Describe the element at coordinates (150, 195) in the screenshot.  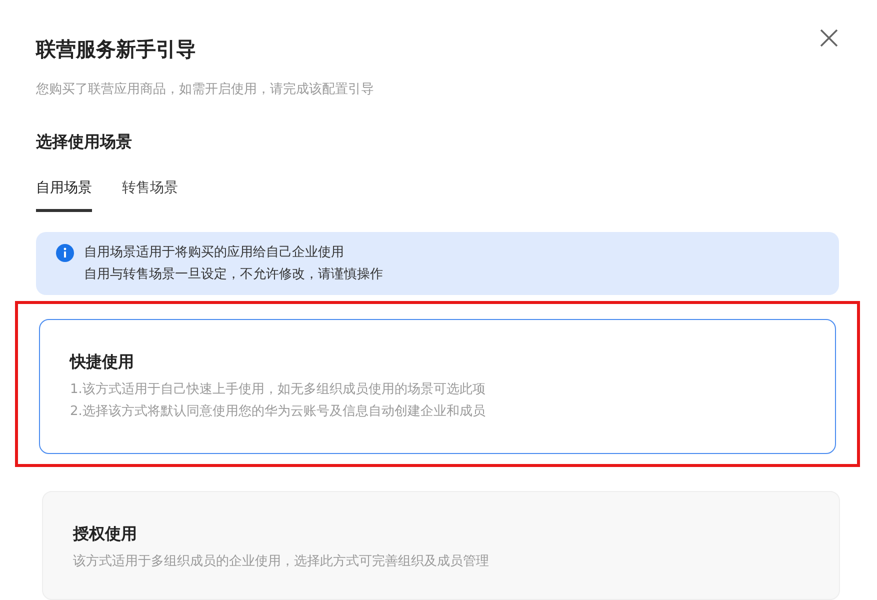
I see `scenario-tab: 转售场景` at that location.